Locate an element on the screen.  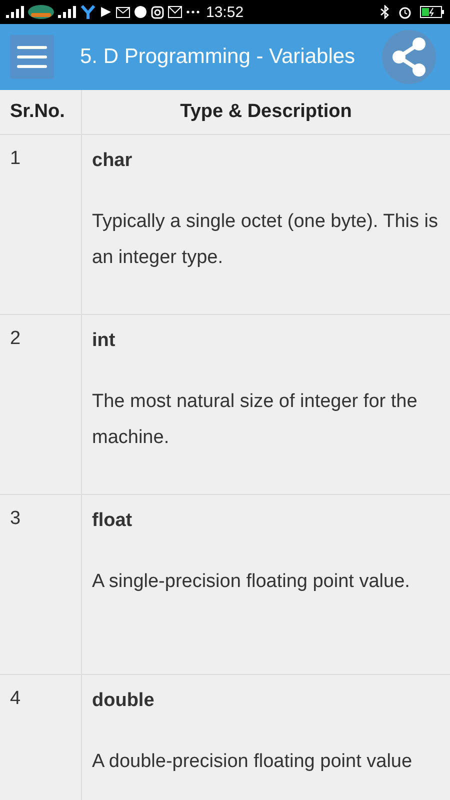
clock-time: 13:52 is located at coordinates (225, 12).